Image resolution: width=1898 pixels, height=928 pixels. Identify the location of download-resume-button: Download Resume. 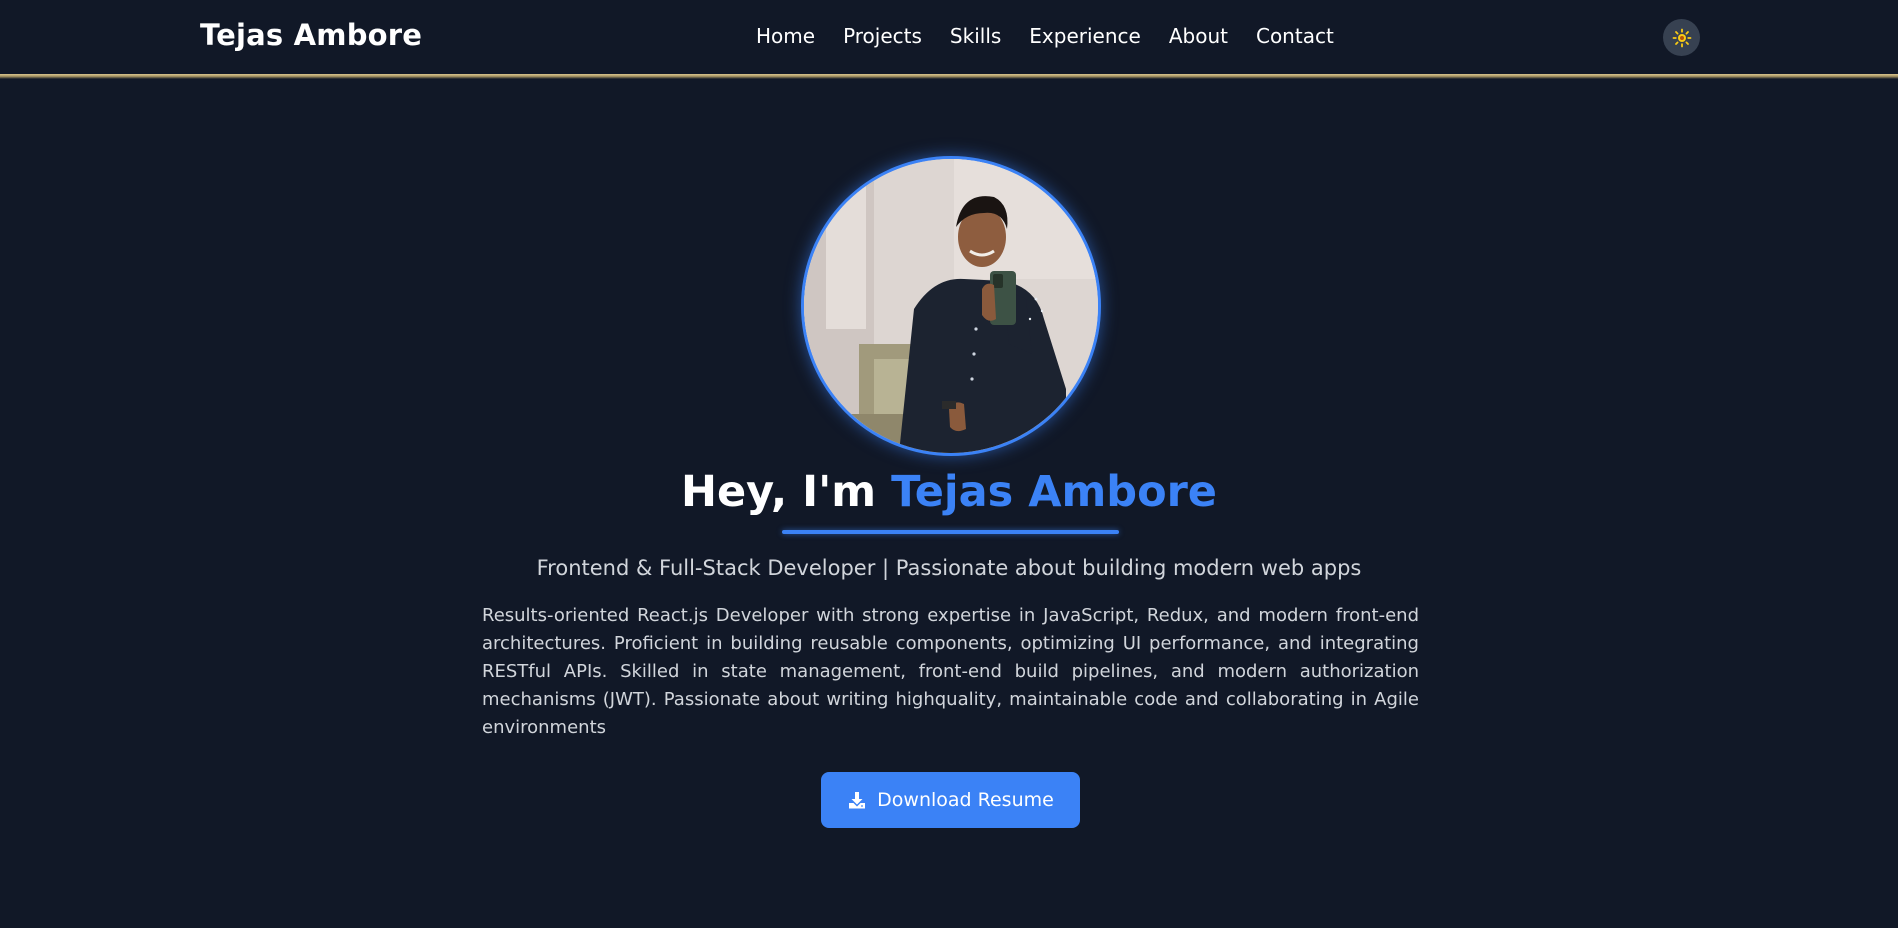
(950, 800).